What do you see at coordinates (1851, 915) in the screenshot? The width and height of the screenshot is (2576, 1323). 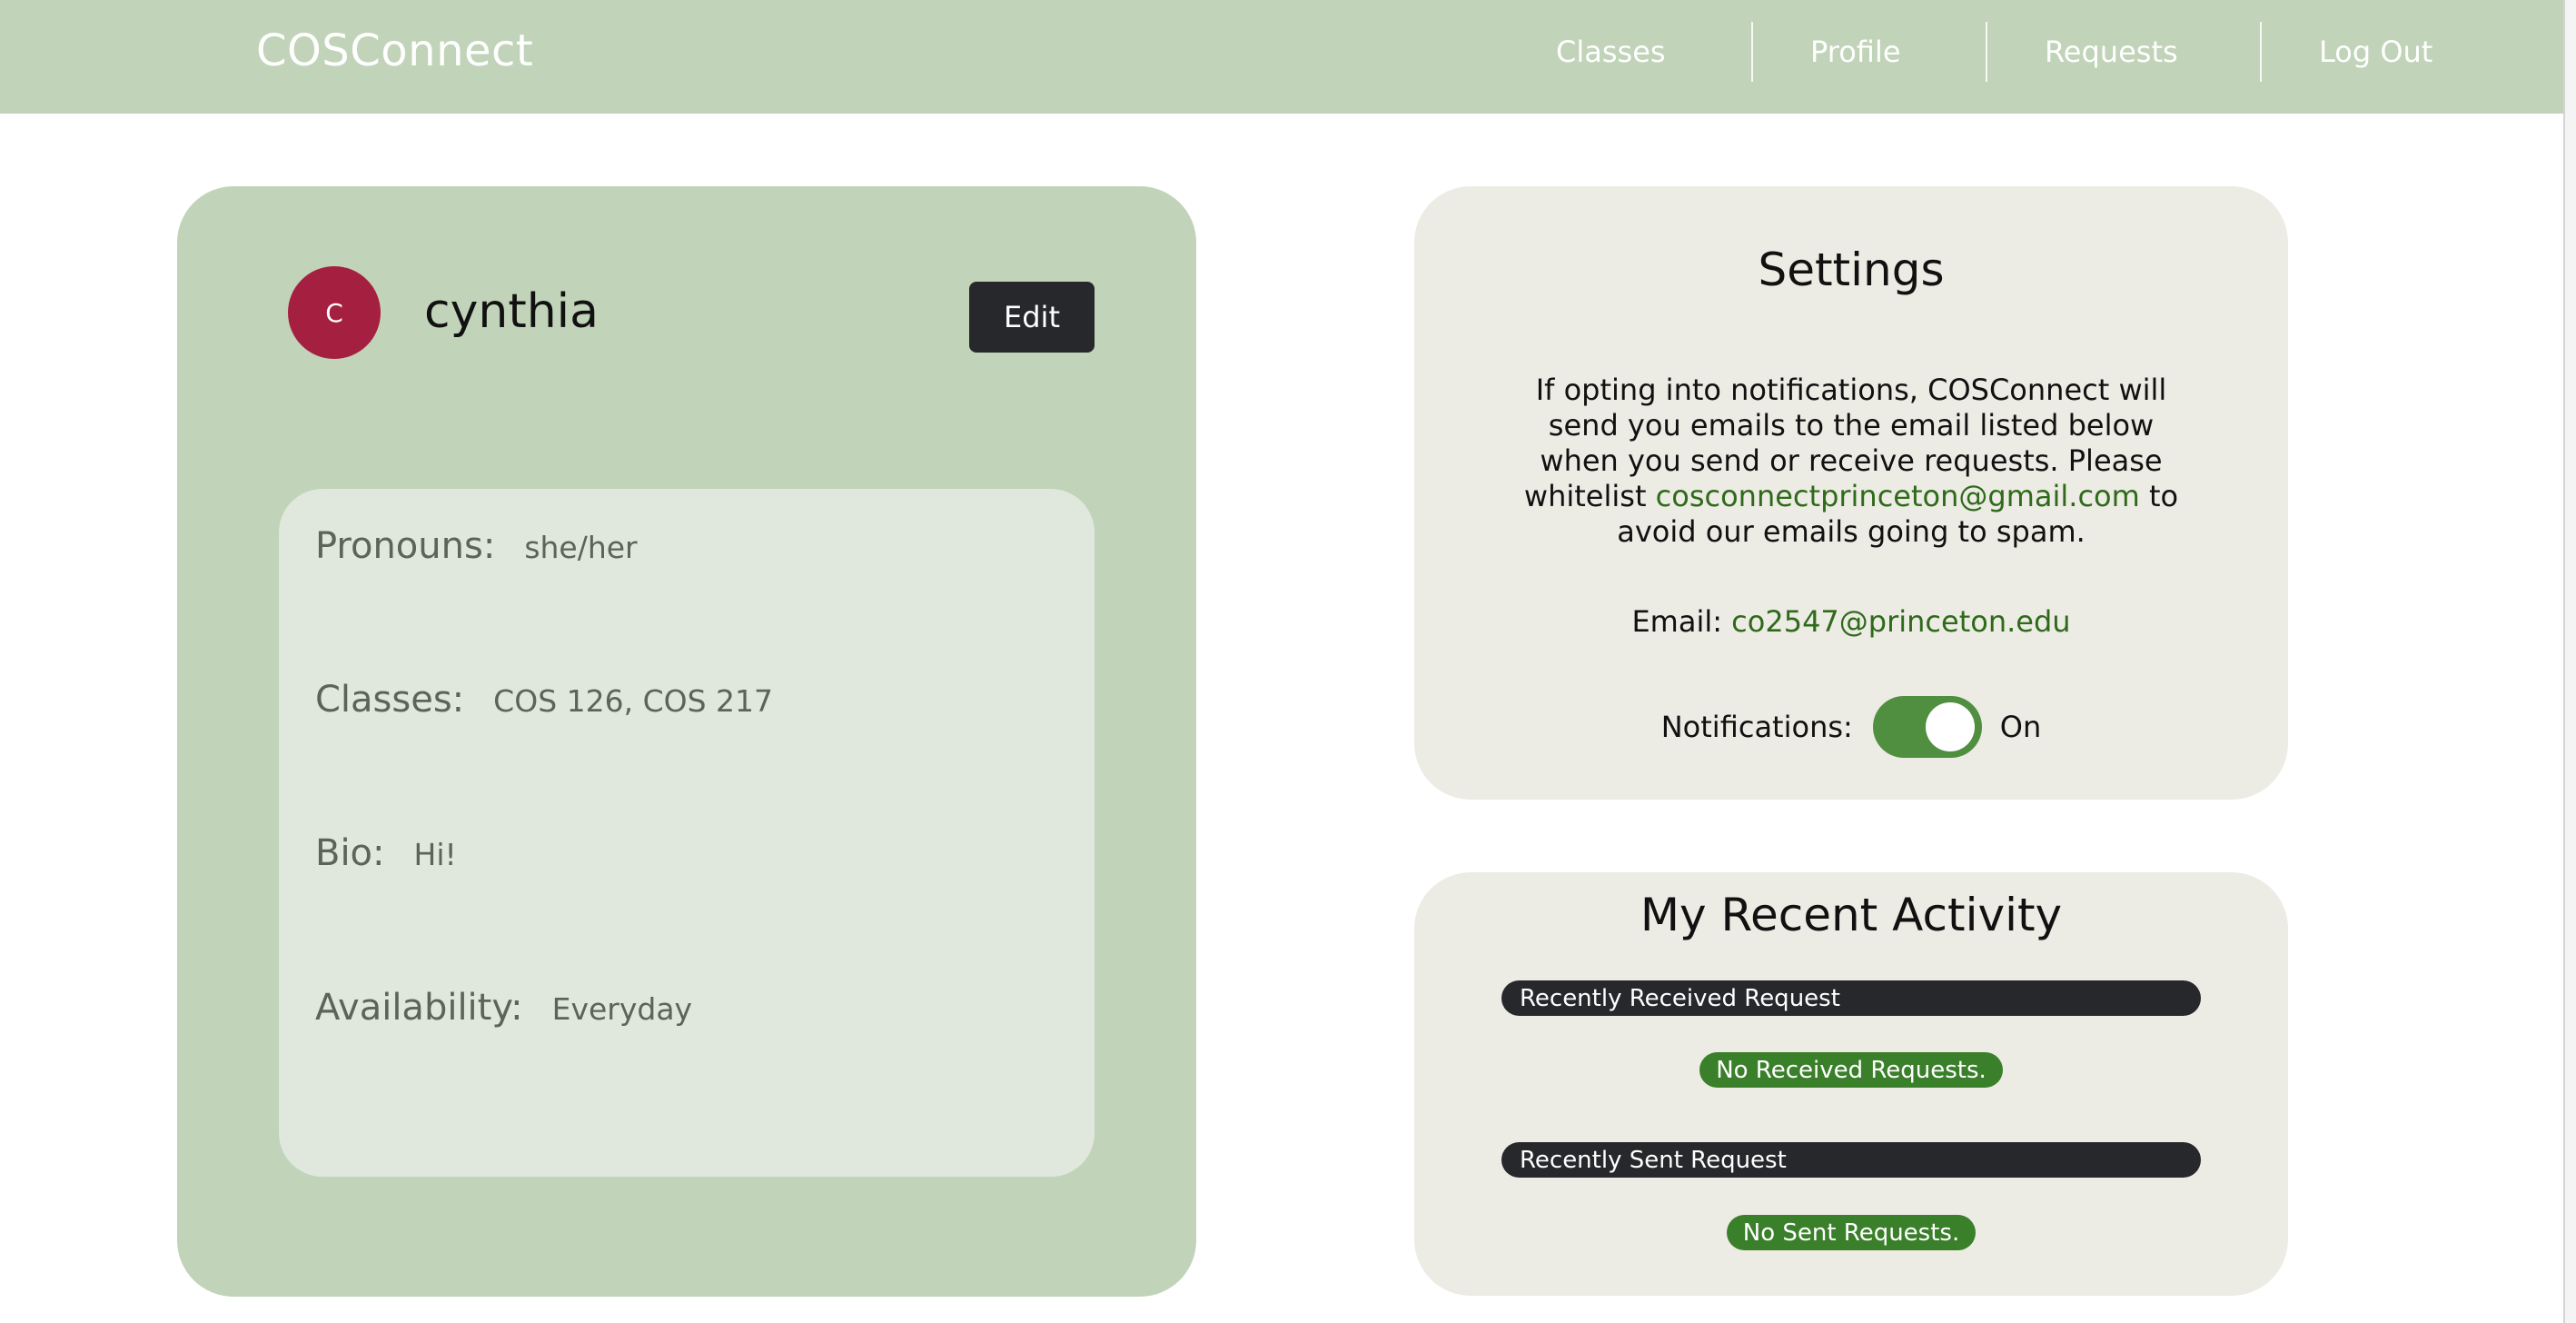 I see `activity-title: My Recent Activity` at bounding box center [1851, 915].